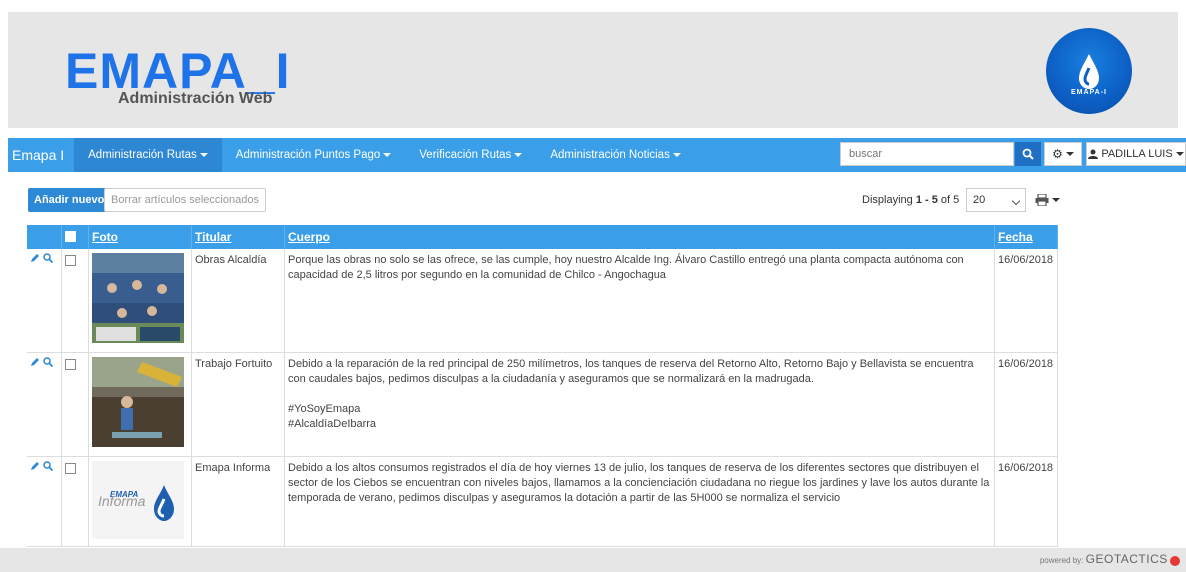 The image size is (1186, 572). Describe the element at coordinates (1057, 154) in the screenshot. I see `gear-icon: ⚙` at that location.